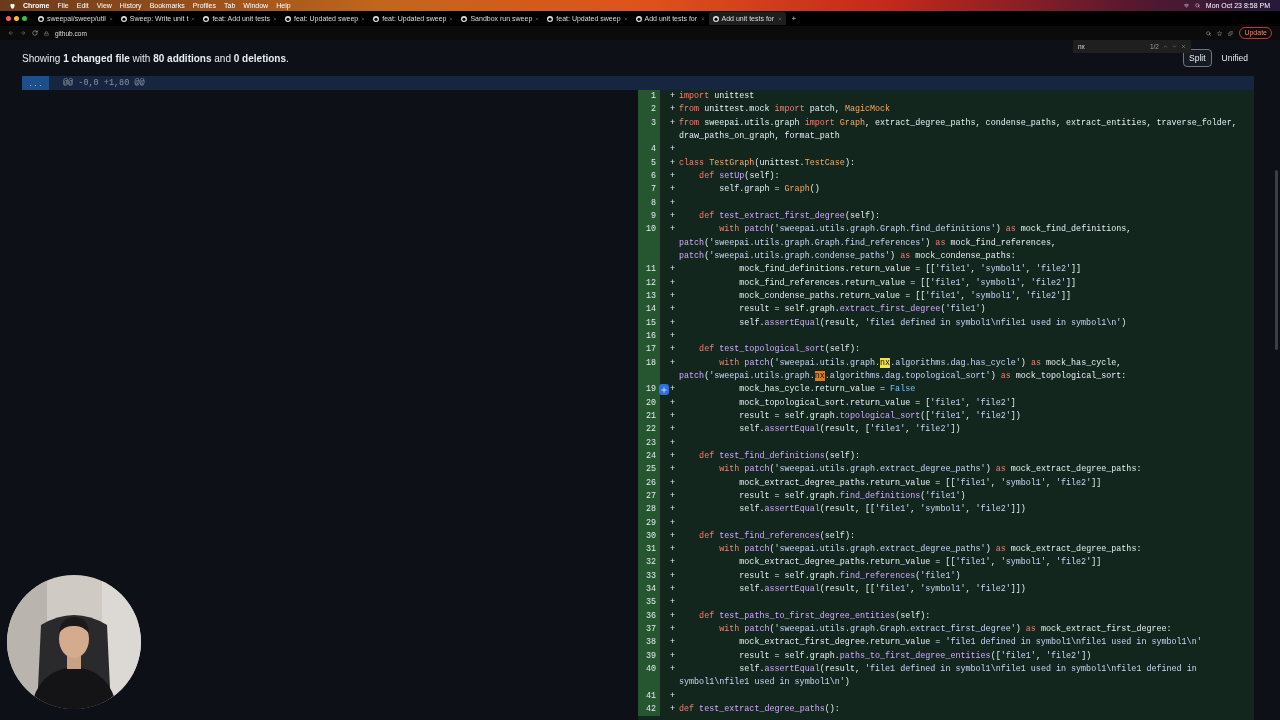 The image size is (1280, 720). I want to click on line-number: 31, so click(649, 550).